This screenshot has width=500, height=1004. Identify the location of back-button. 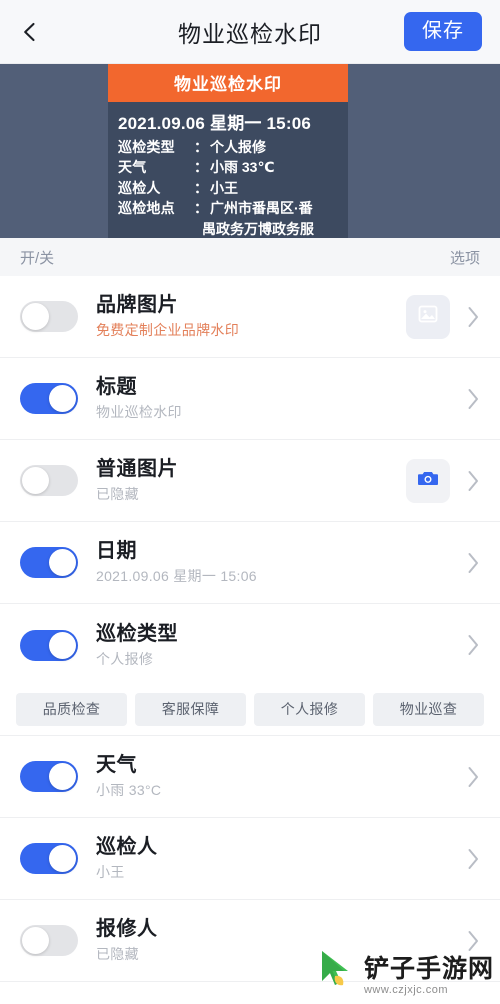
(40, 32).